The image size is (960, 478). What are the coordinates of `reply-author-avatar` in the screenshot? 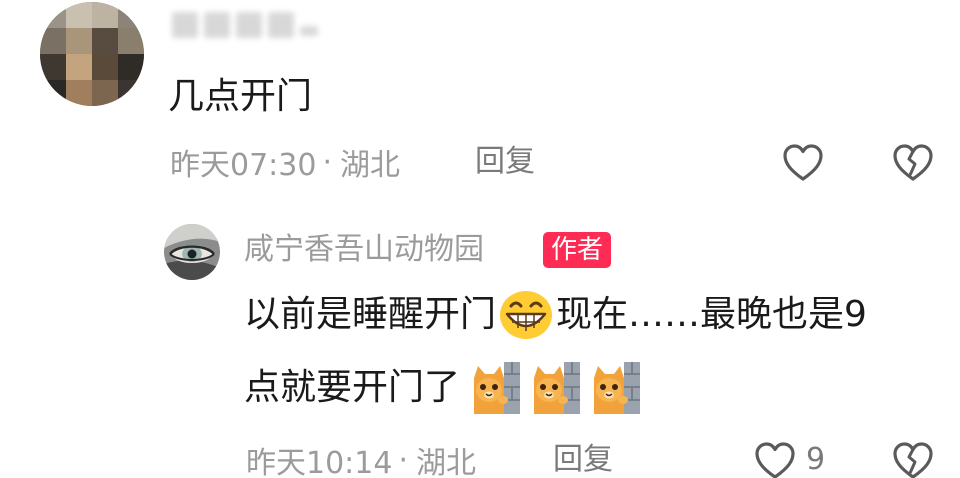 It's located at (192, 252).